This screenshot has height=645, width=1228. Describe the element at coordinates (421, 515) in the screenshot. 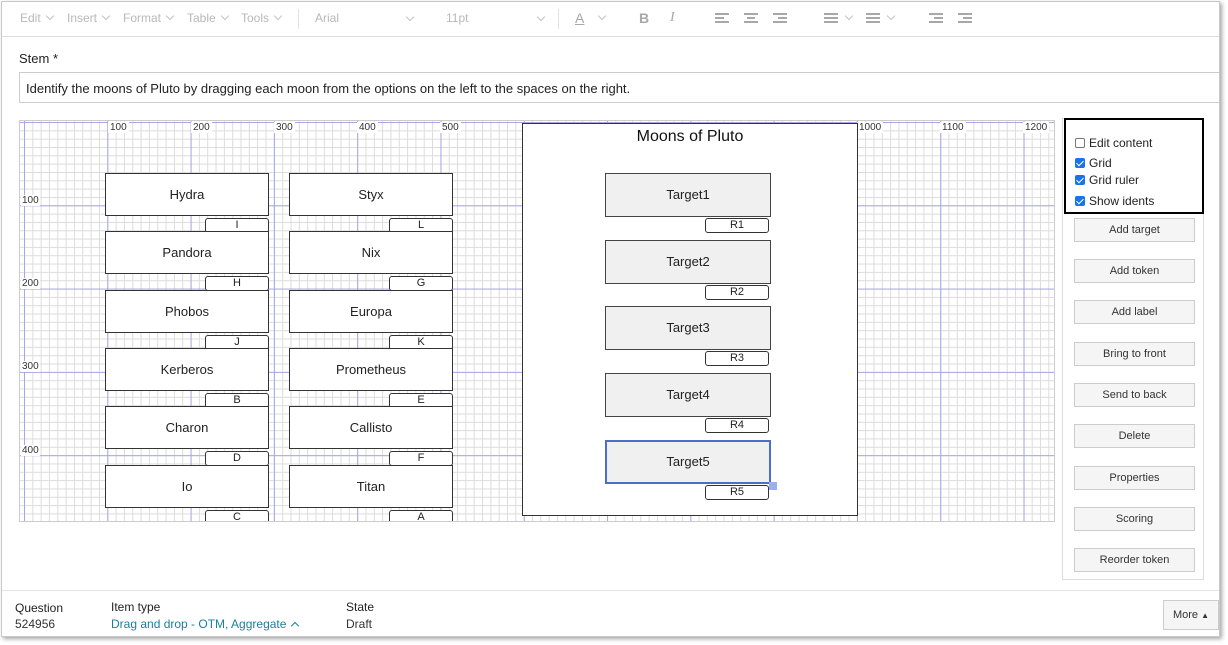

I see `token-ident: A` at that location.